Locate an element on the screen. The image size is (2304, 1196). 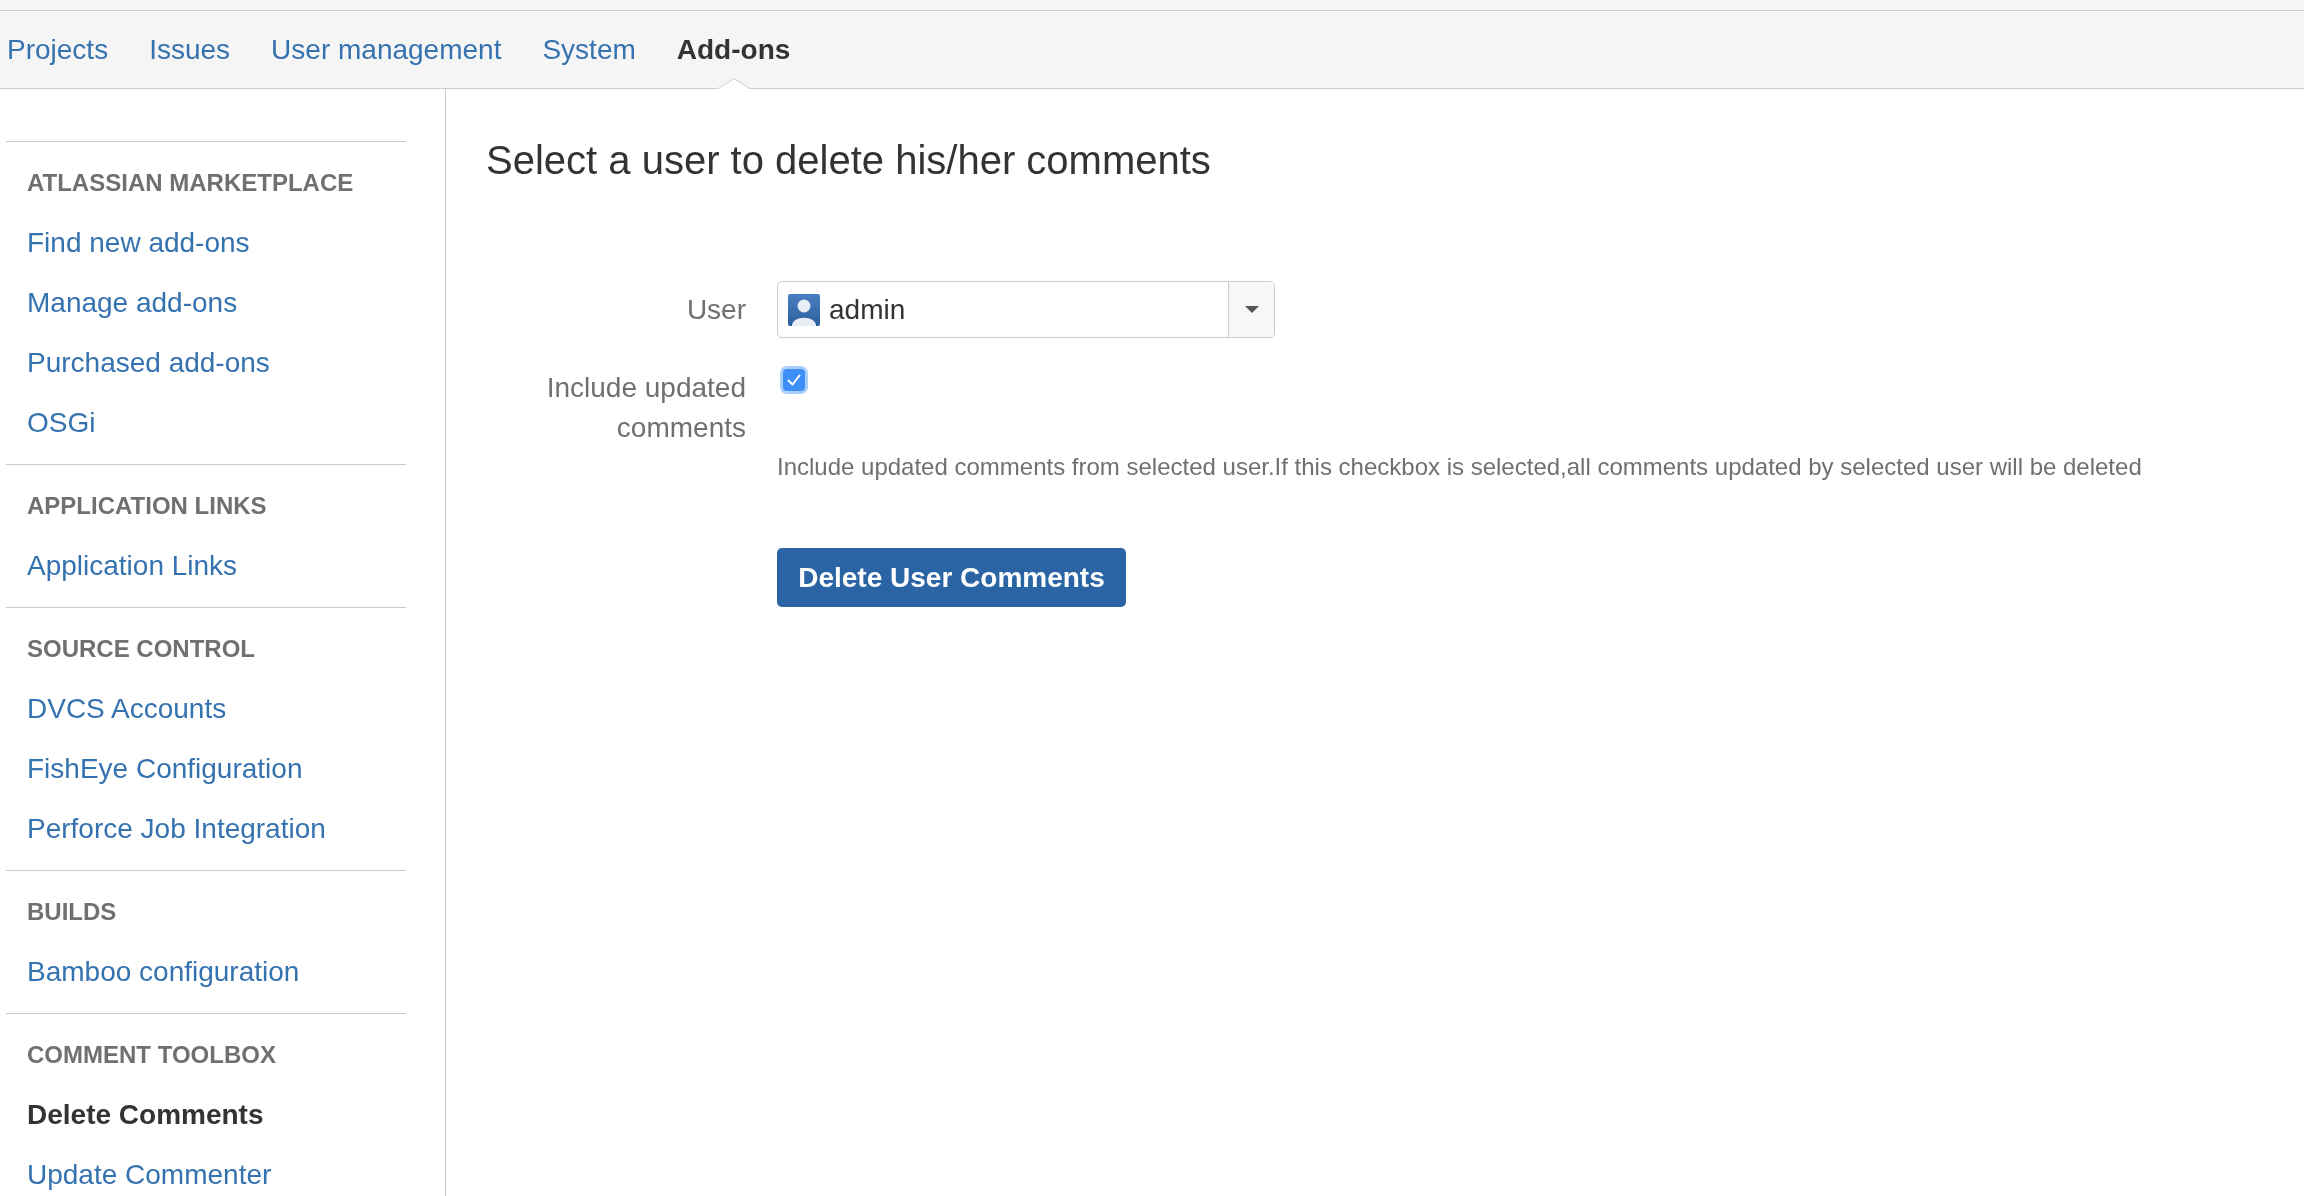
sidebar-section-heading: APPLICATION LINKS is located at coordinates (147, 506).